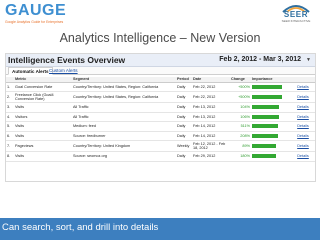 This screenshot has width=320, height=240. Describe the element at coordinates (160, 38) in the screenshot. I see `slide-title: Analytics Intelligence – New Version` at that location.